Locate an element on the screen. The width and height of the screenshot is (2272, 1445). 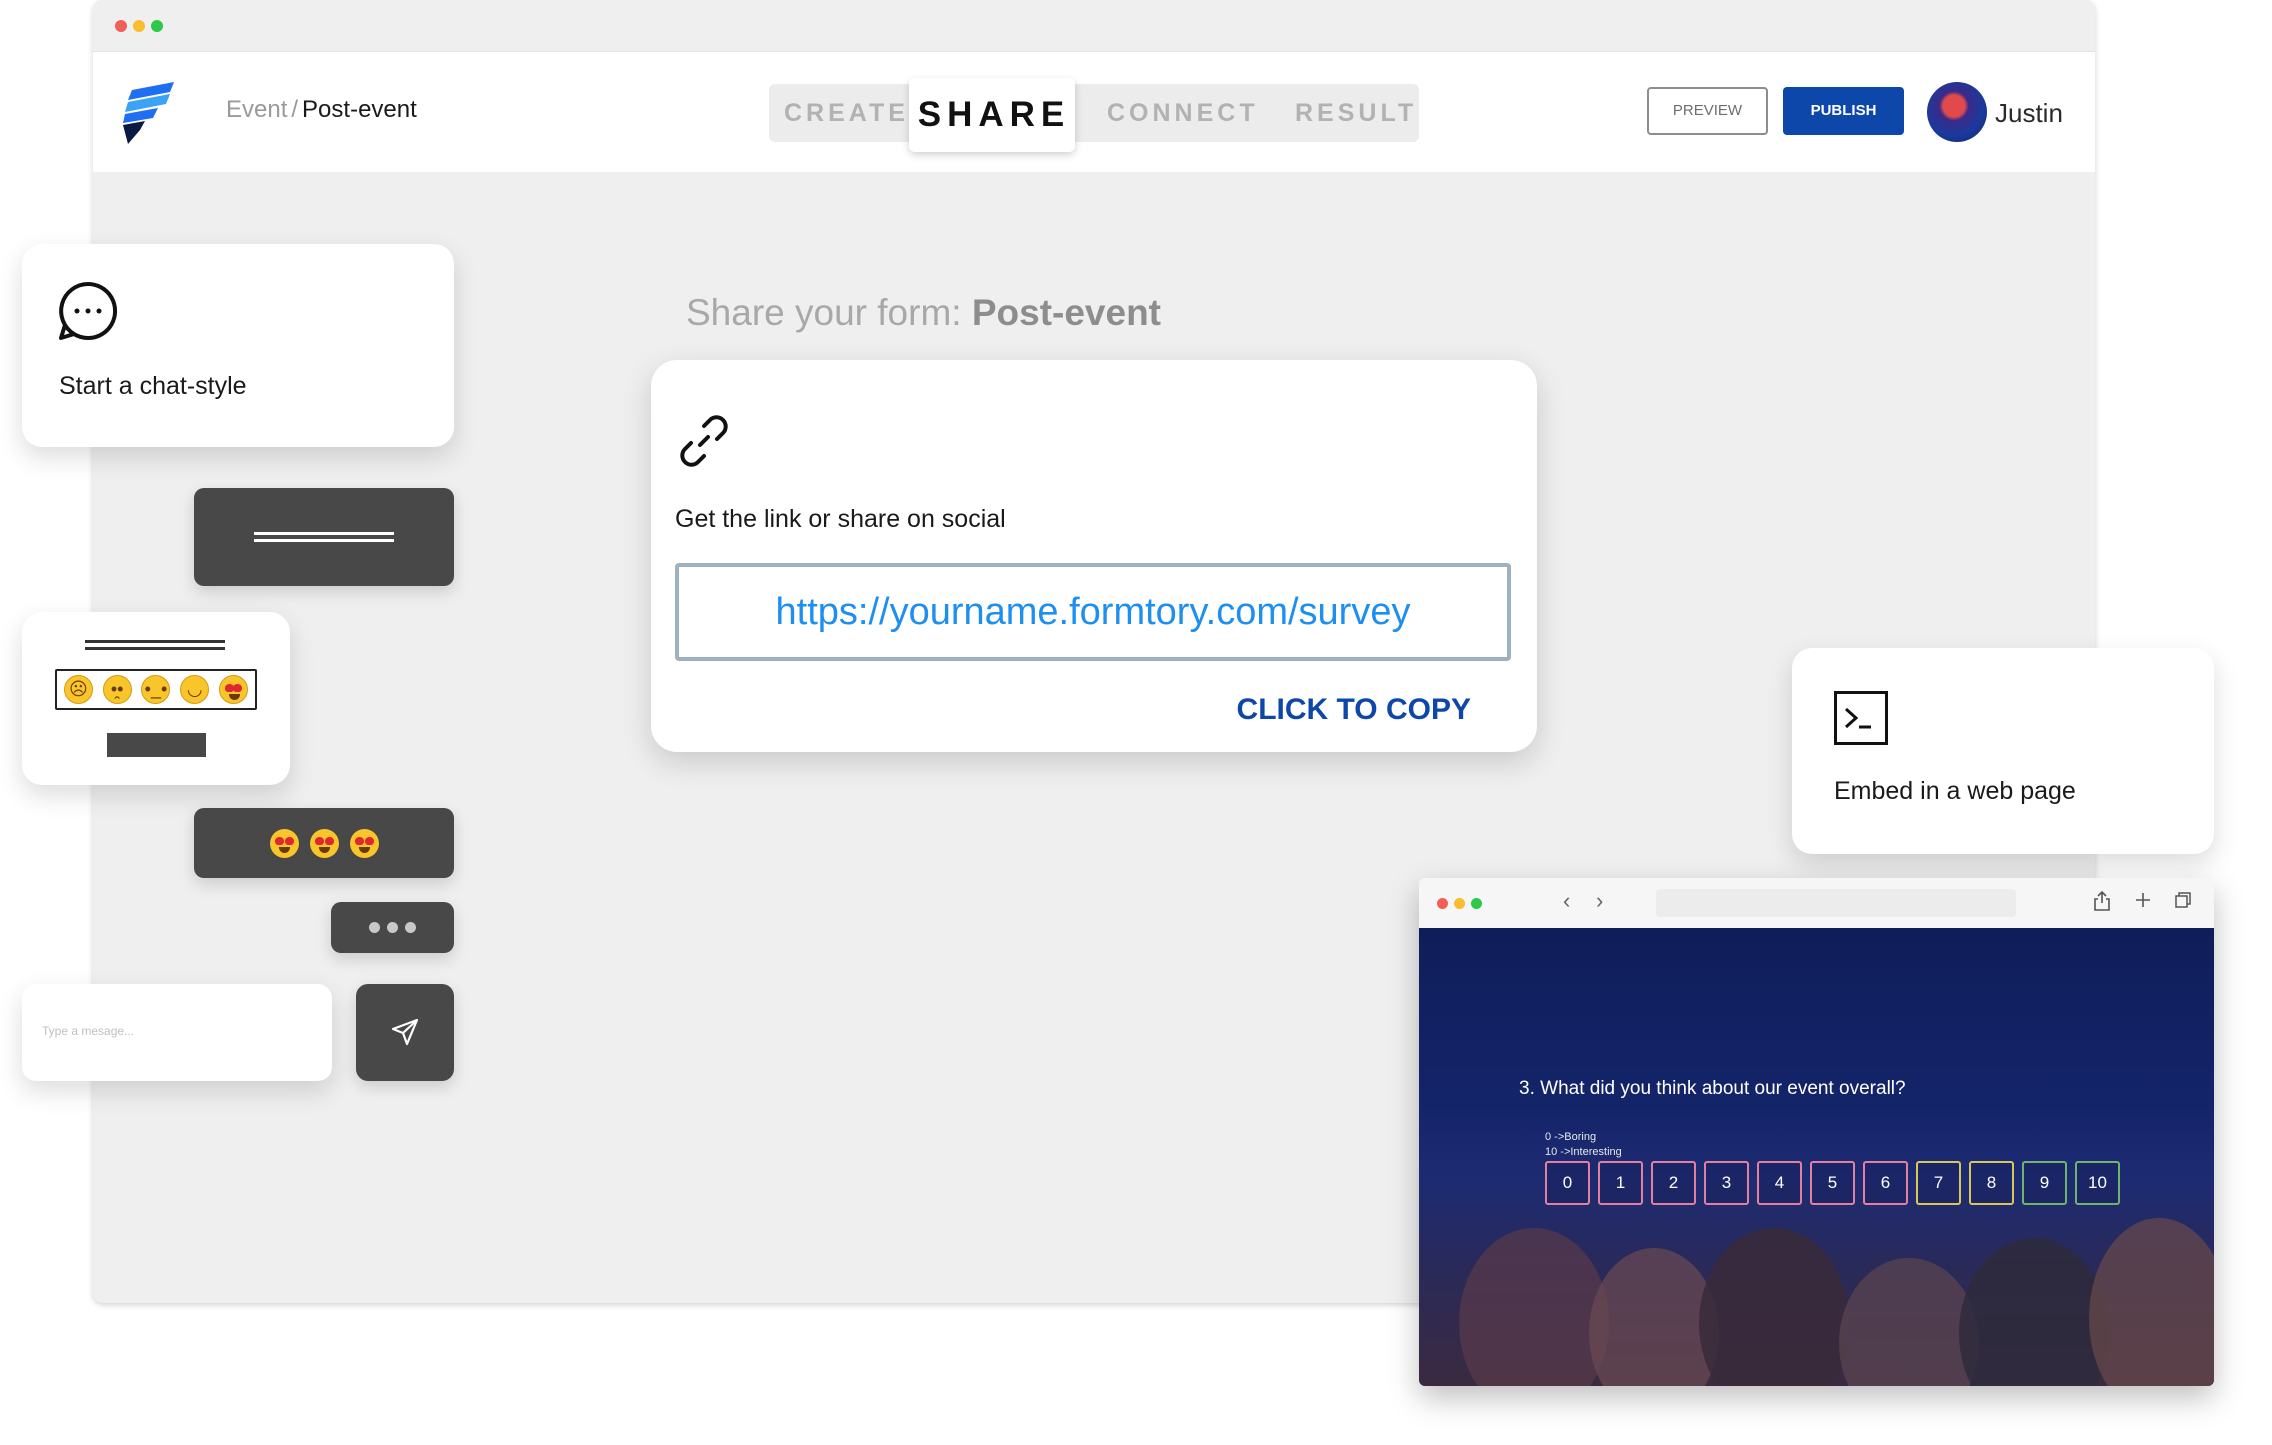
chat-bubble-icon is located at coordinates (88, 310).